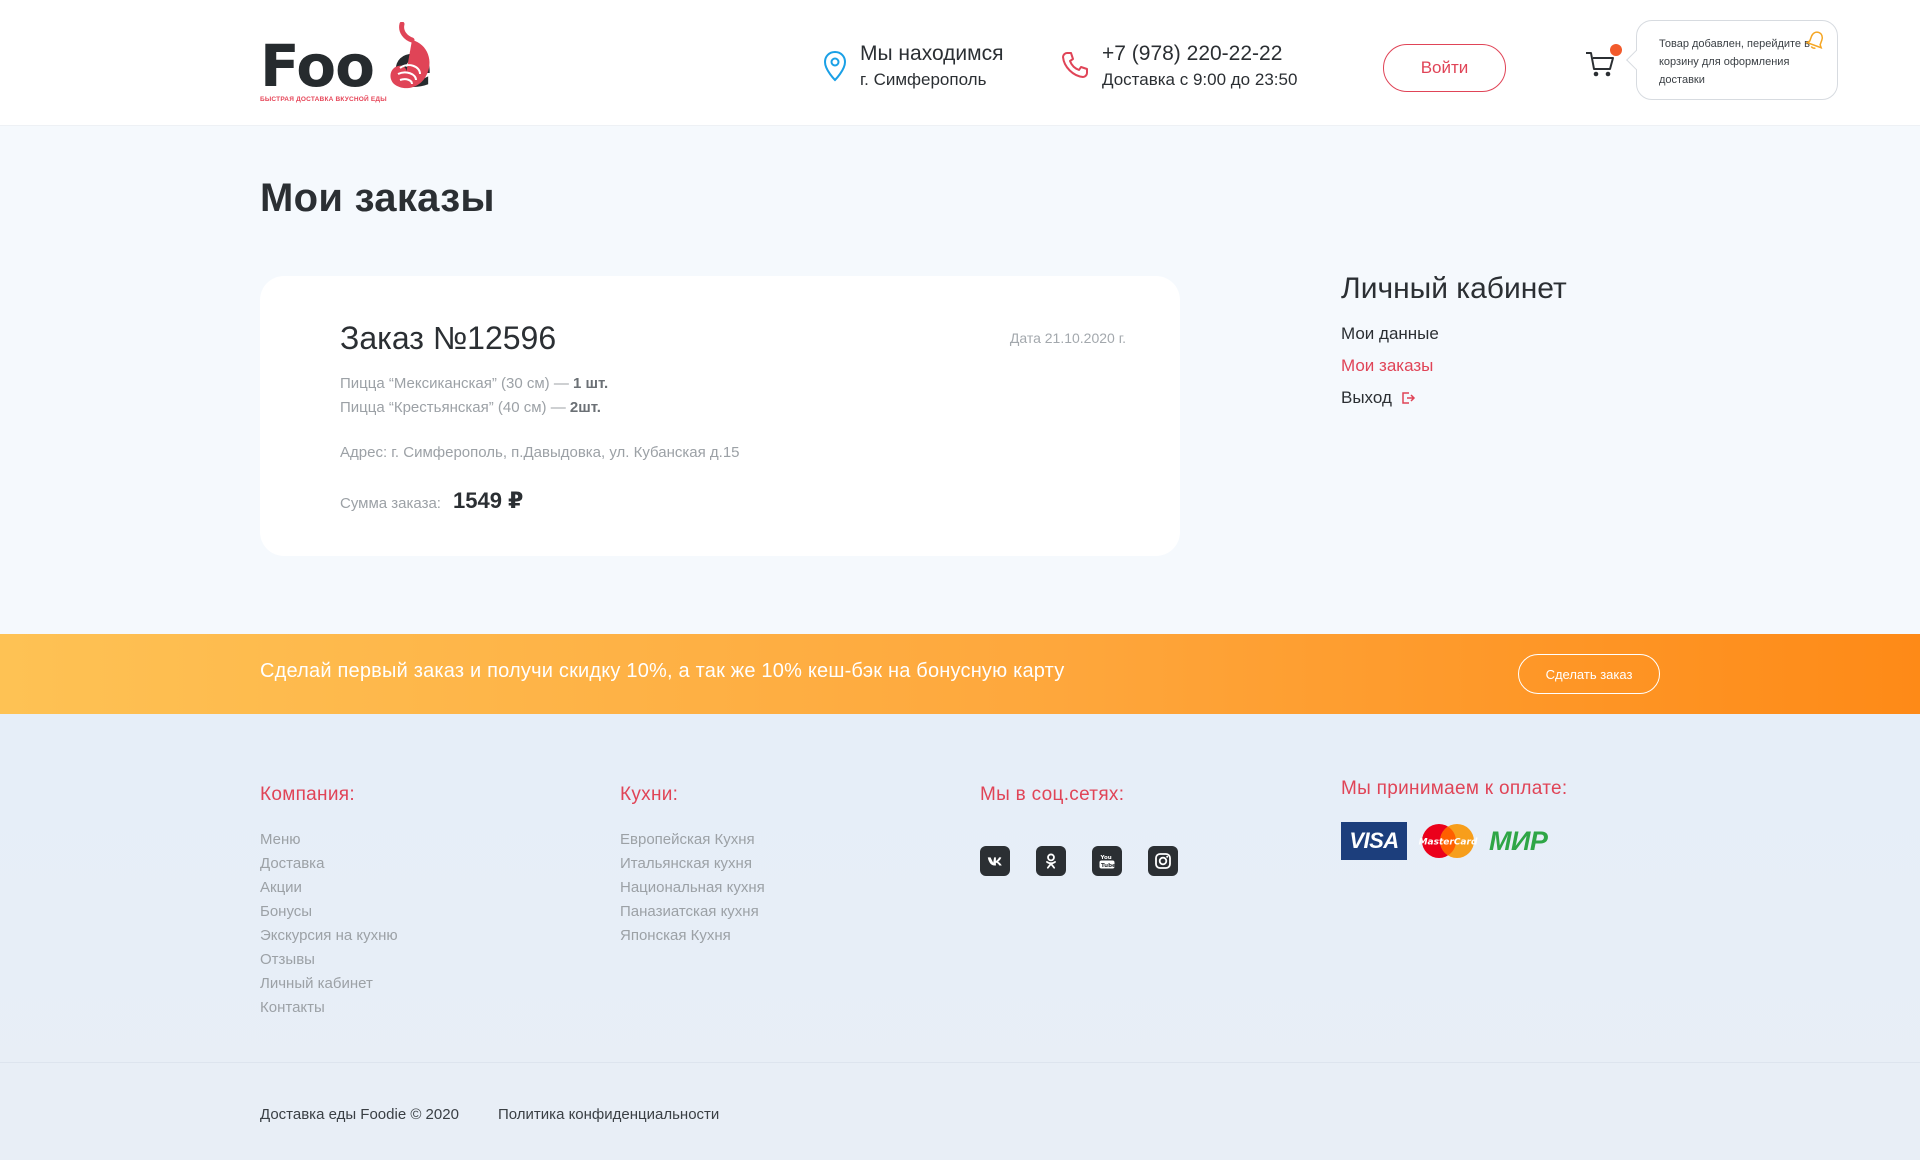 This screenshot has width=1920, height=1160. Describe the element at coordinates (692, 864) in the screenshot. I see `footer-link-italian: Итальянская кухня` at that location.